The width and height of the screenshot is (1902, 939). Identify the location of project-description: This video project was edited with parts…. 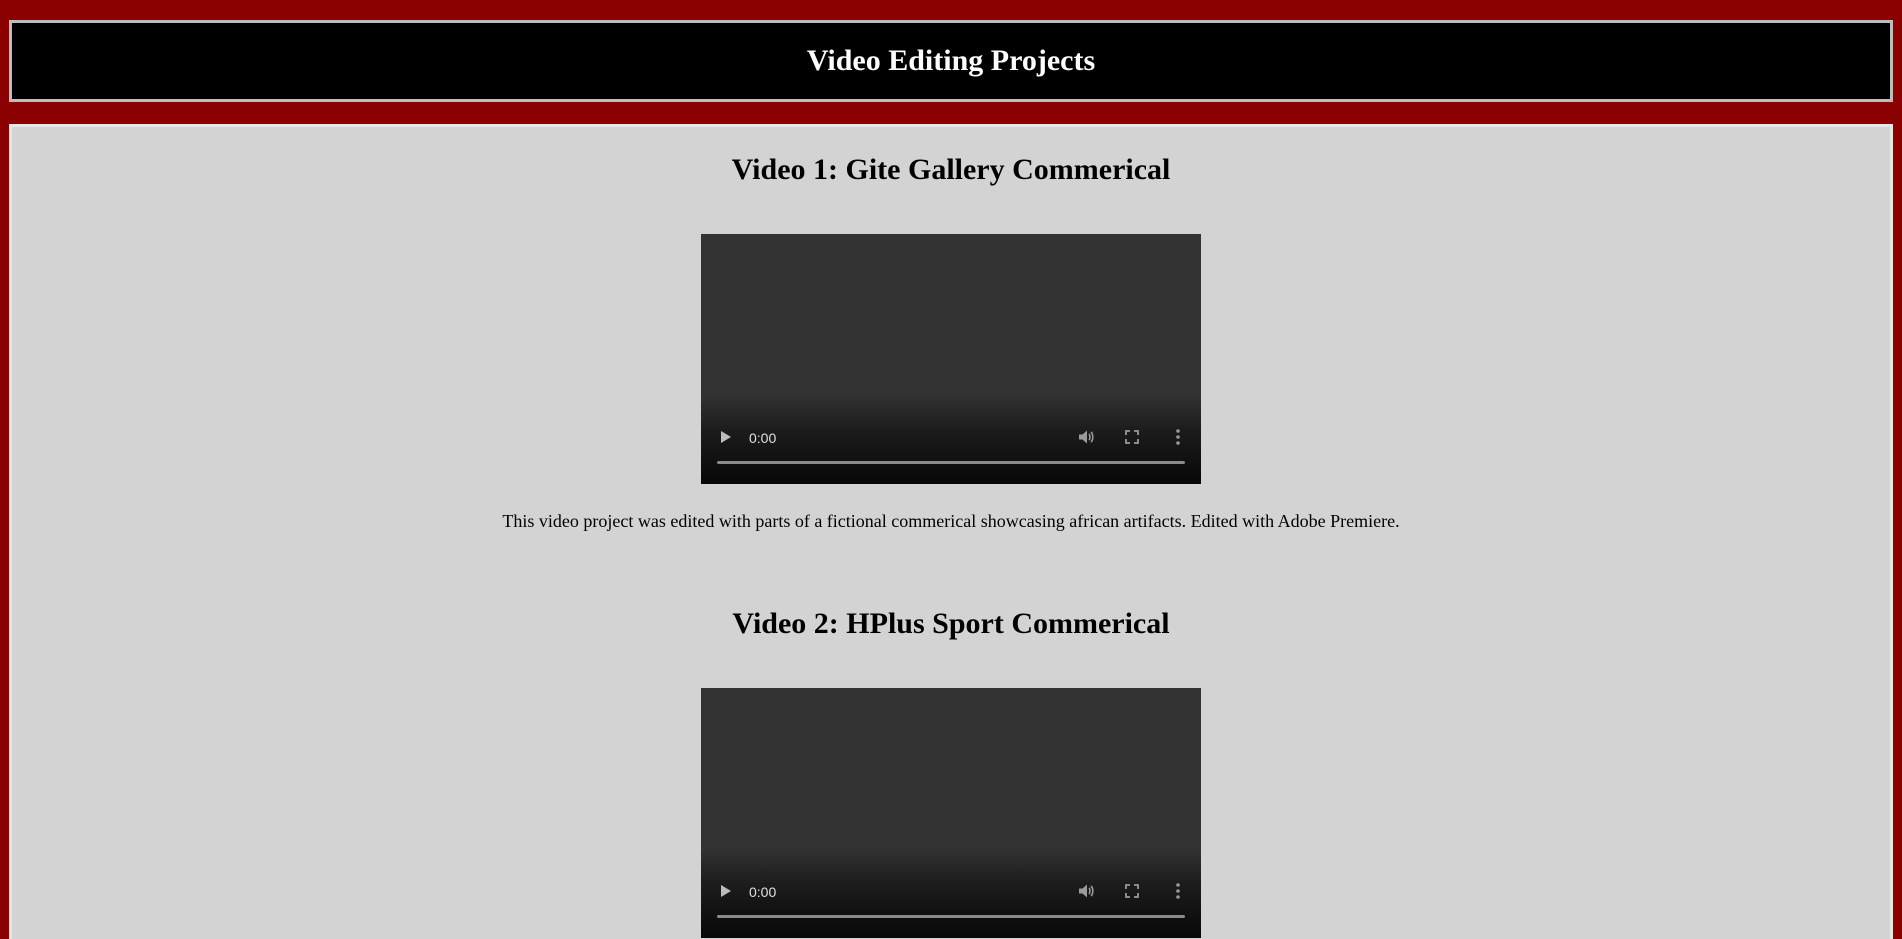
(951, 521).